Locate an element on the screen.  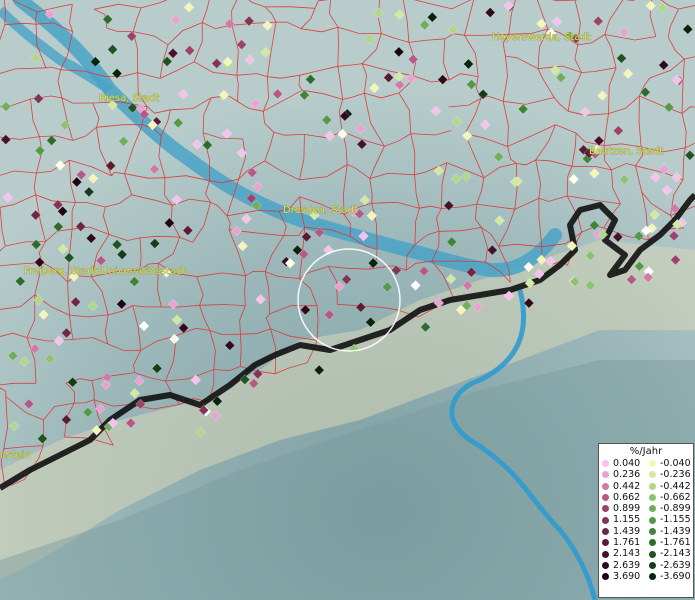
legend-row: -2.639 is located at coordinates (669, 565).